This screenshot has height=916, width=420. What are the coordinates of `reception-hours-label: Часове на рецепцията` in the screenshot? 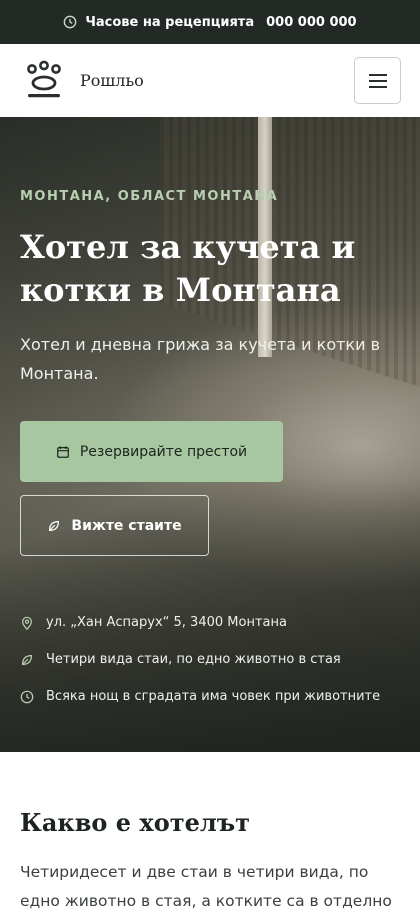 It's located at (170, 22).